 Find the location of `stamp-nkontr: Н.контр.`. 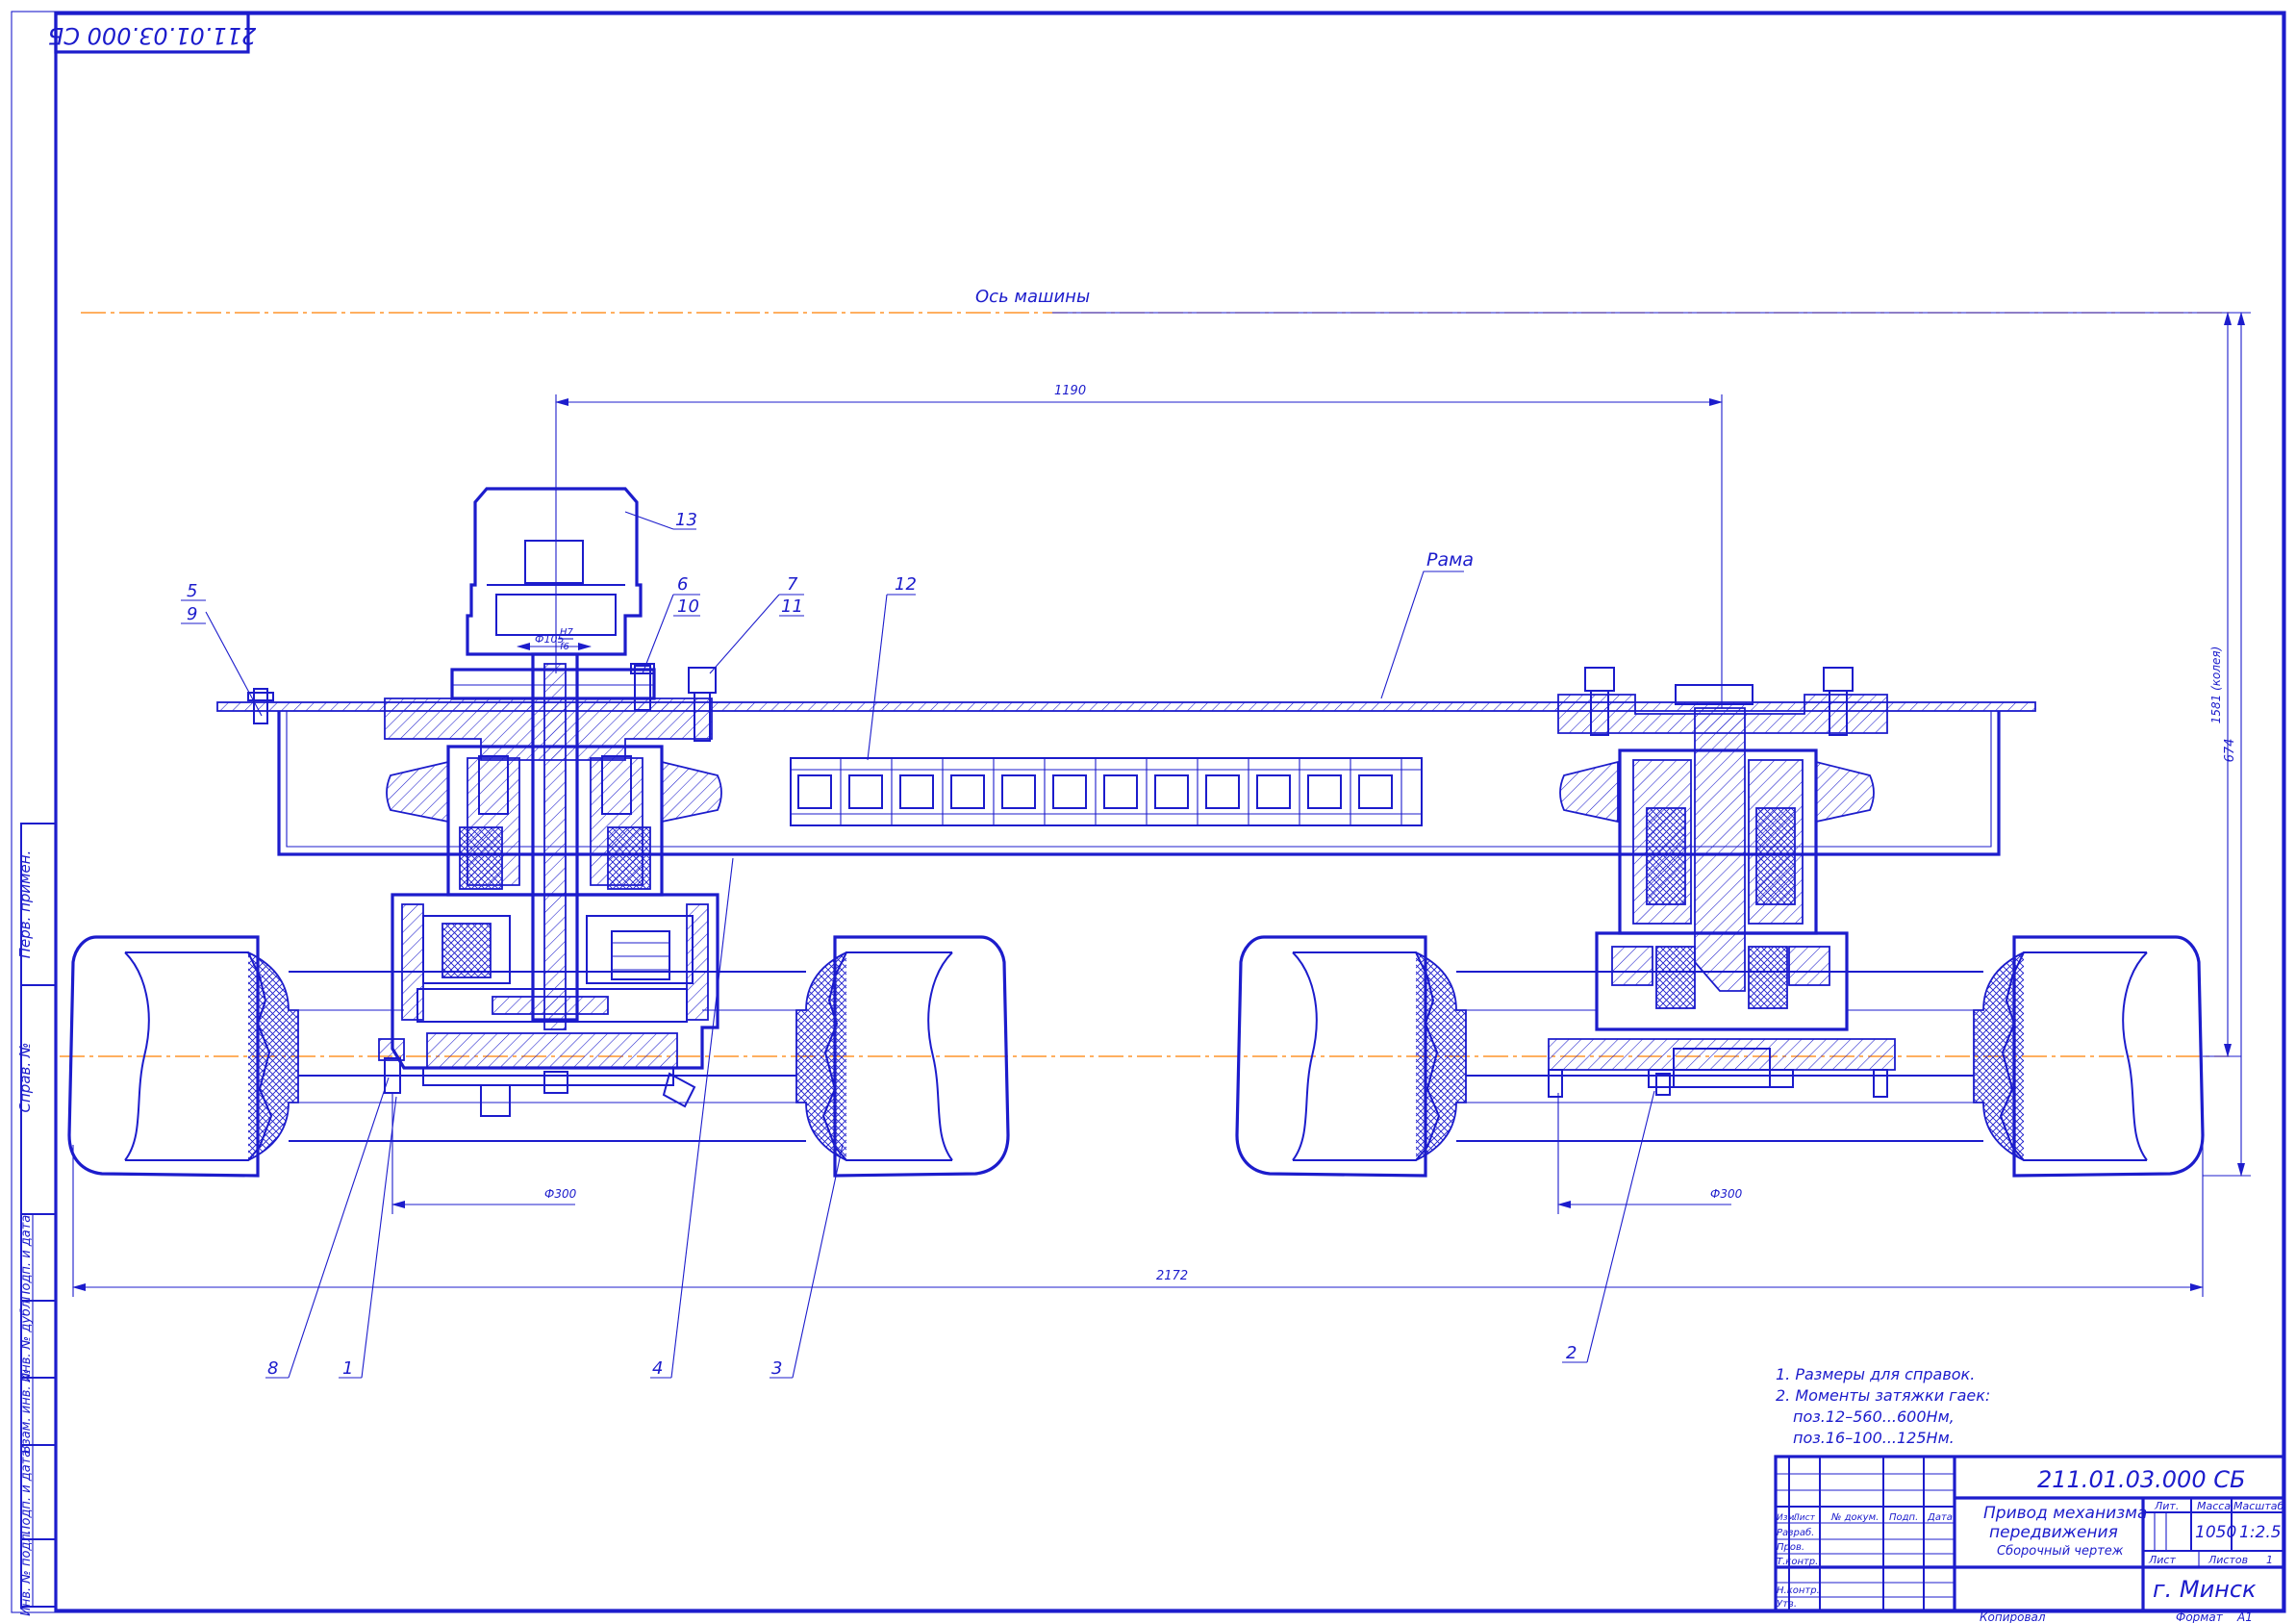

stamp-nkontr: Н.контр. is located at coordinates (1798, 1590).